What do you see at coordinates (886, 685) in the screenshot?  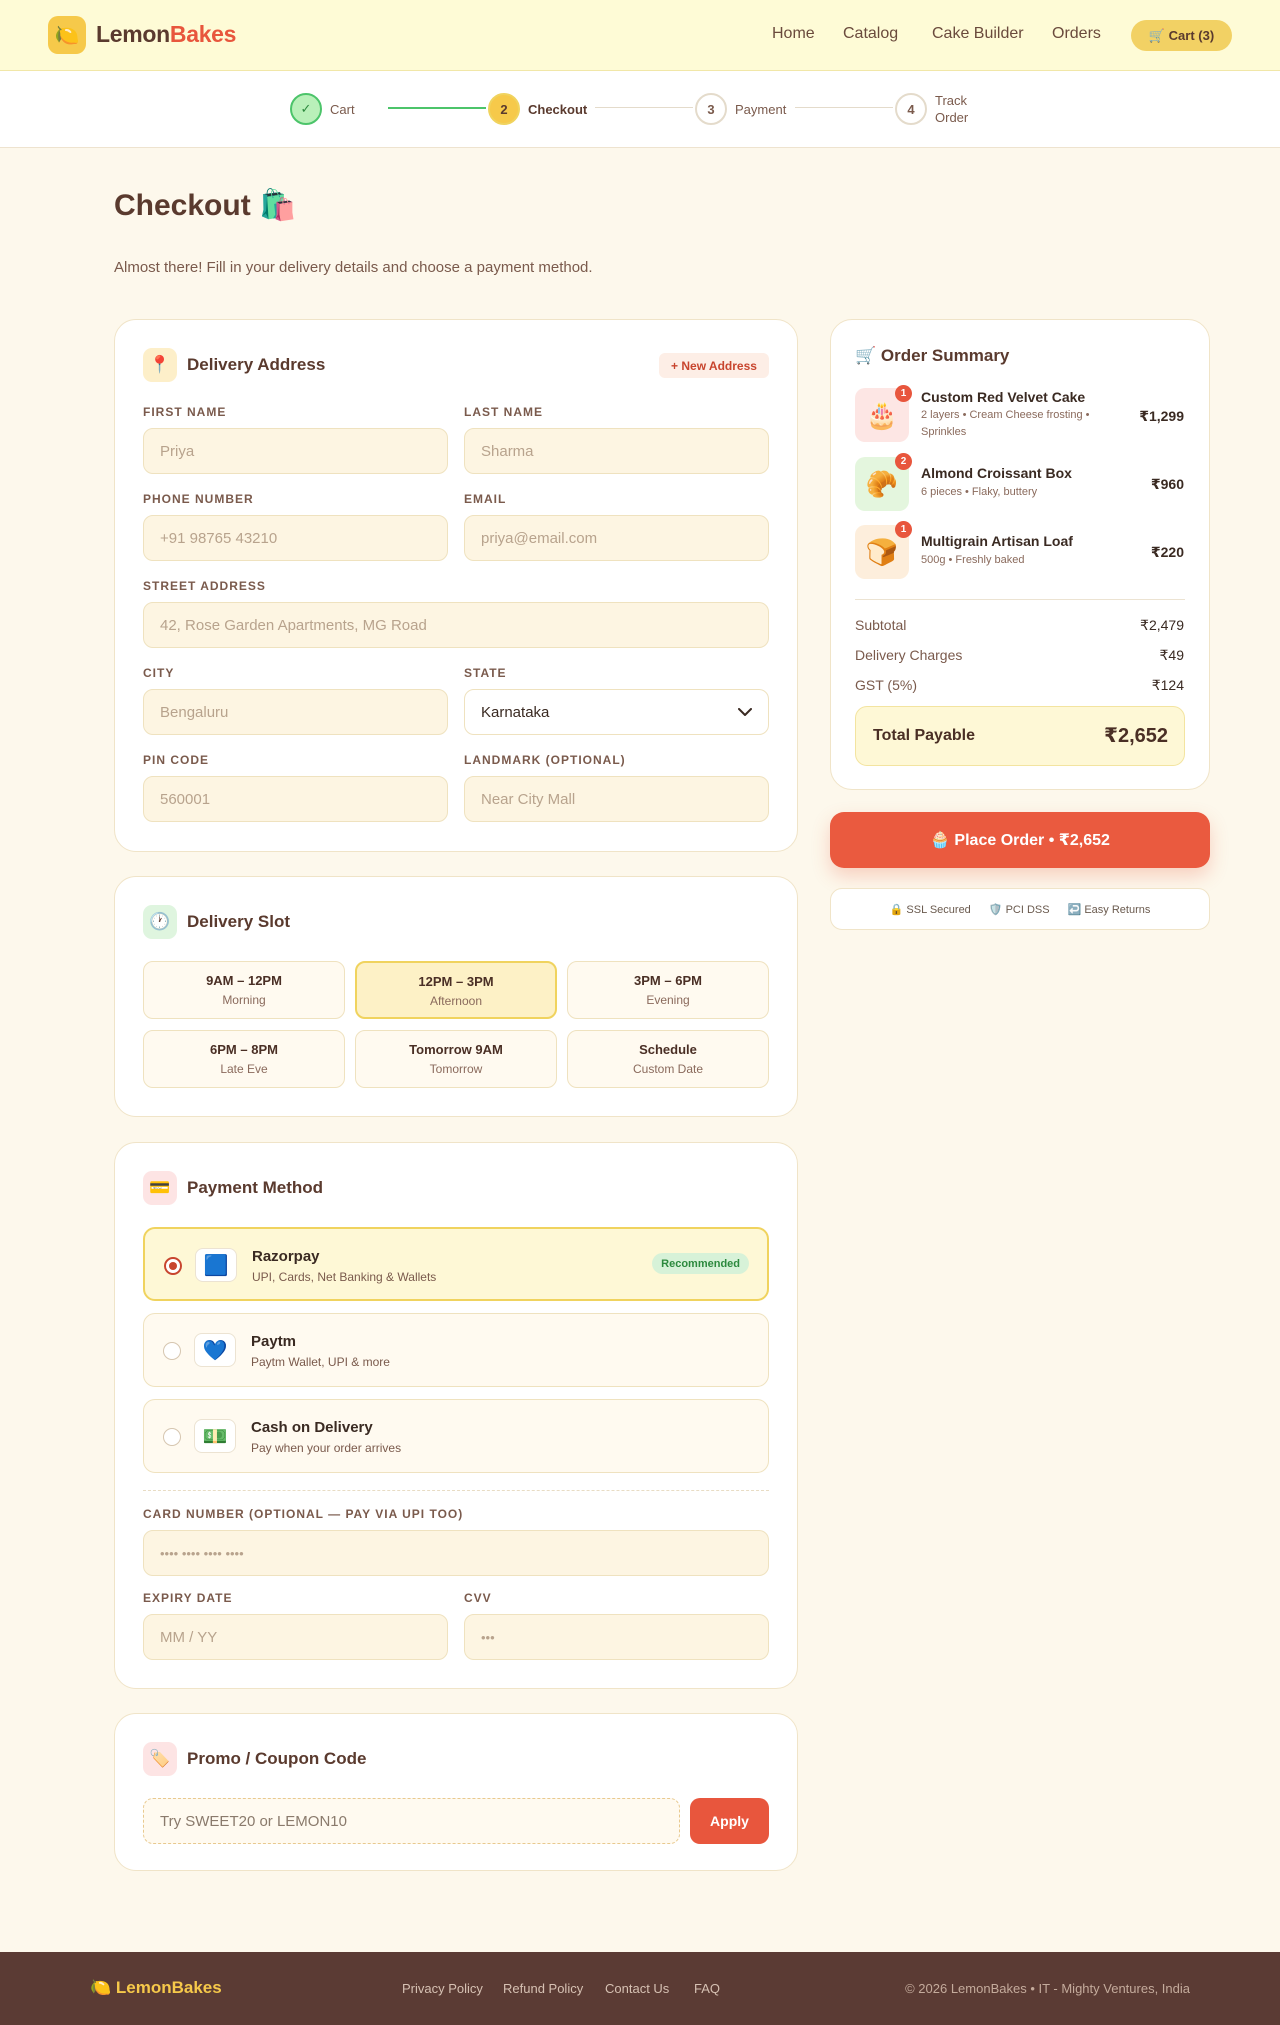 I see `gst-label: GST (5%)` at bounding box center [886, 685].